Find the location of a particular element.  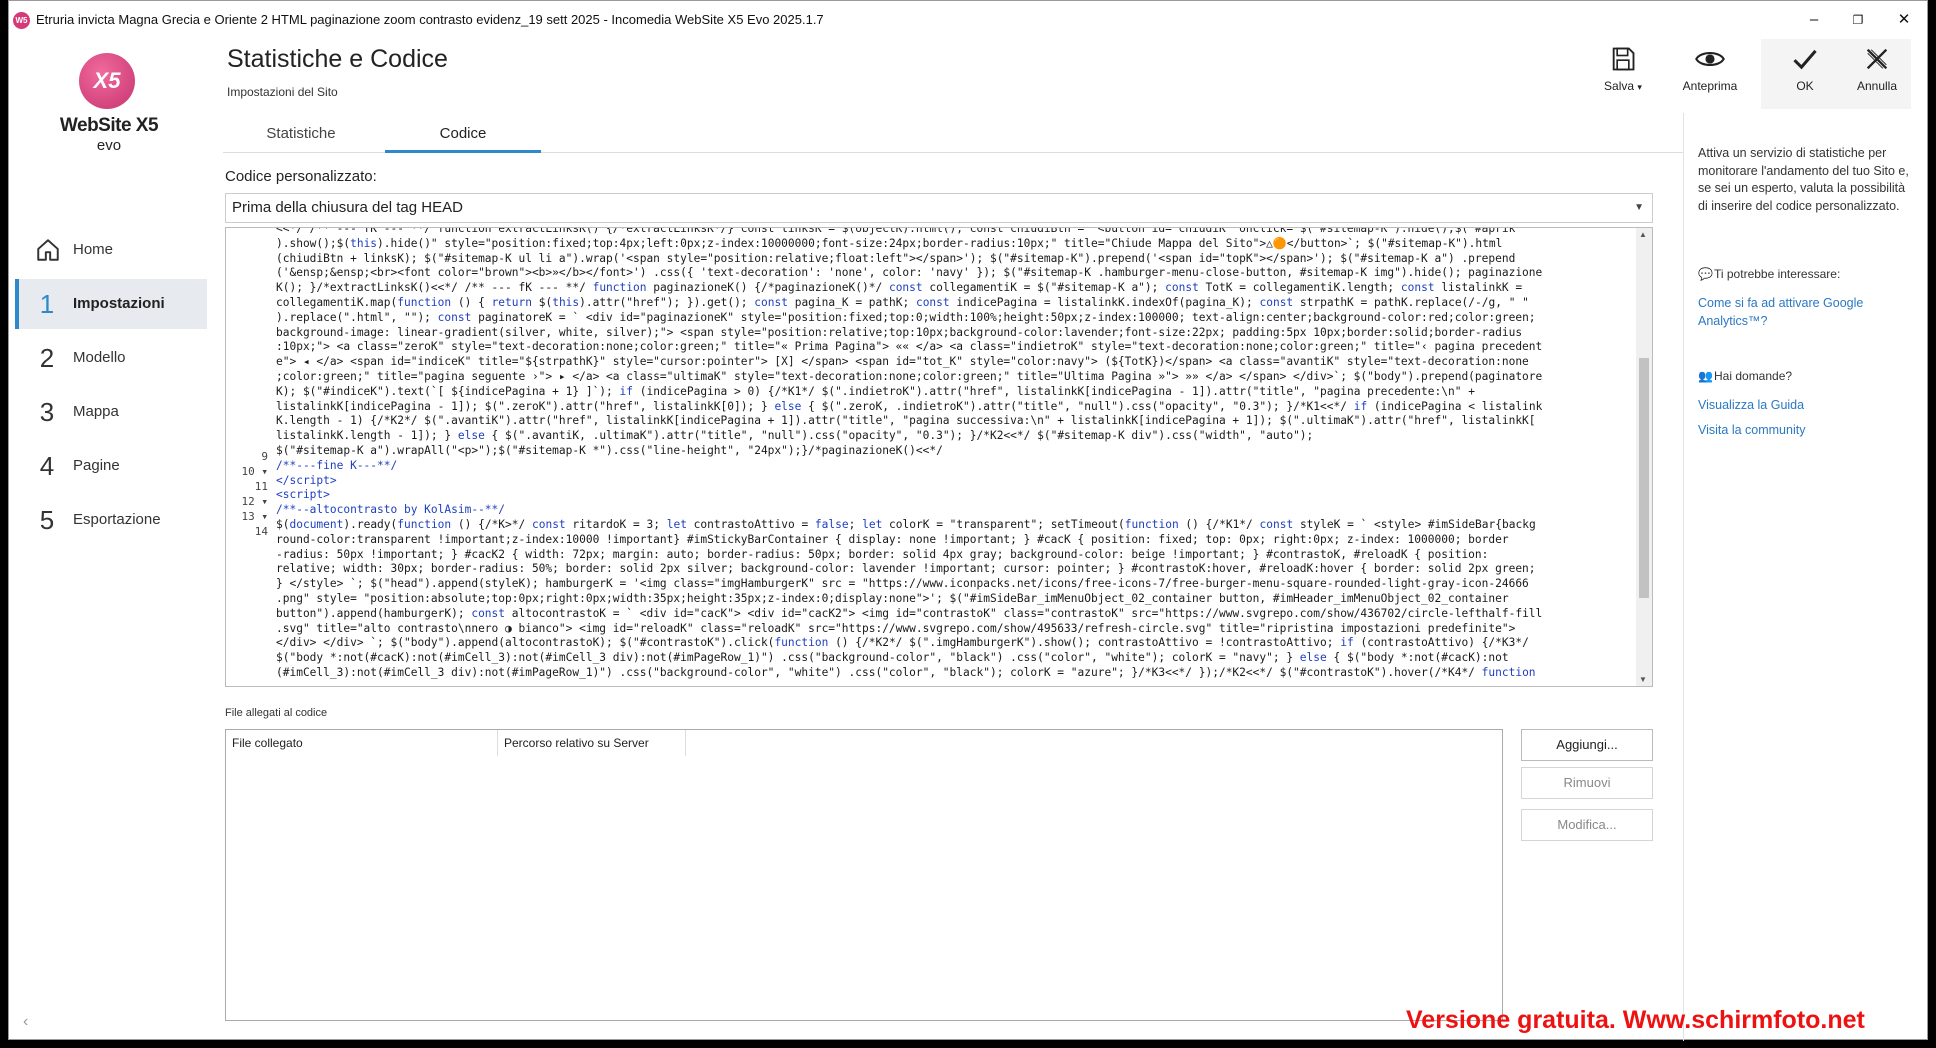

minimize-button: – is located at coordinates (1814, 20).